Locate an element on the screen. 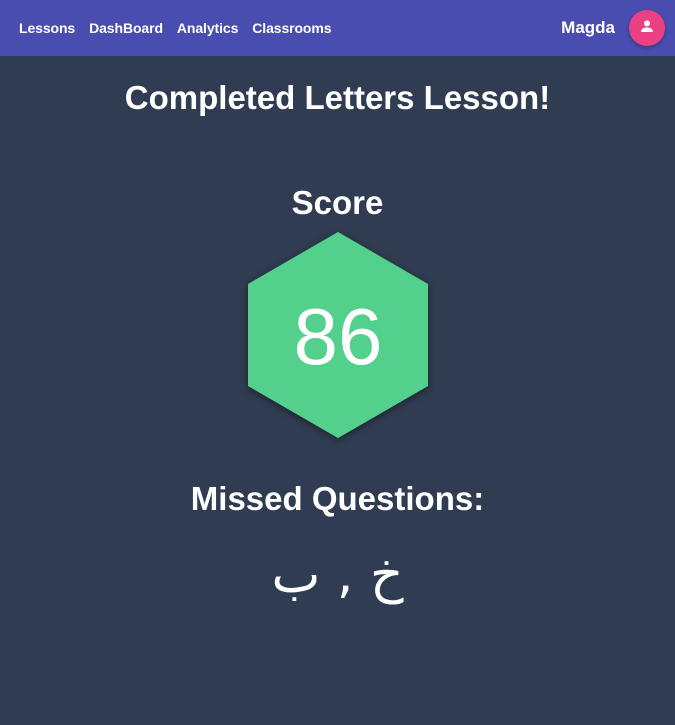 This screenshot has width=675, height=725. score-value: 86 is located at coordinates (338, 336).